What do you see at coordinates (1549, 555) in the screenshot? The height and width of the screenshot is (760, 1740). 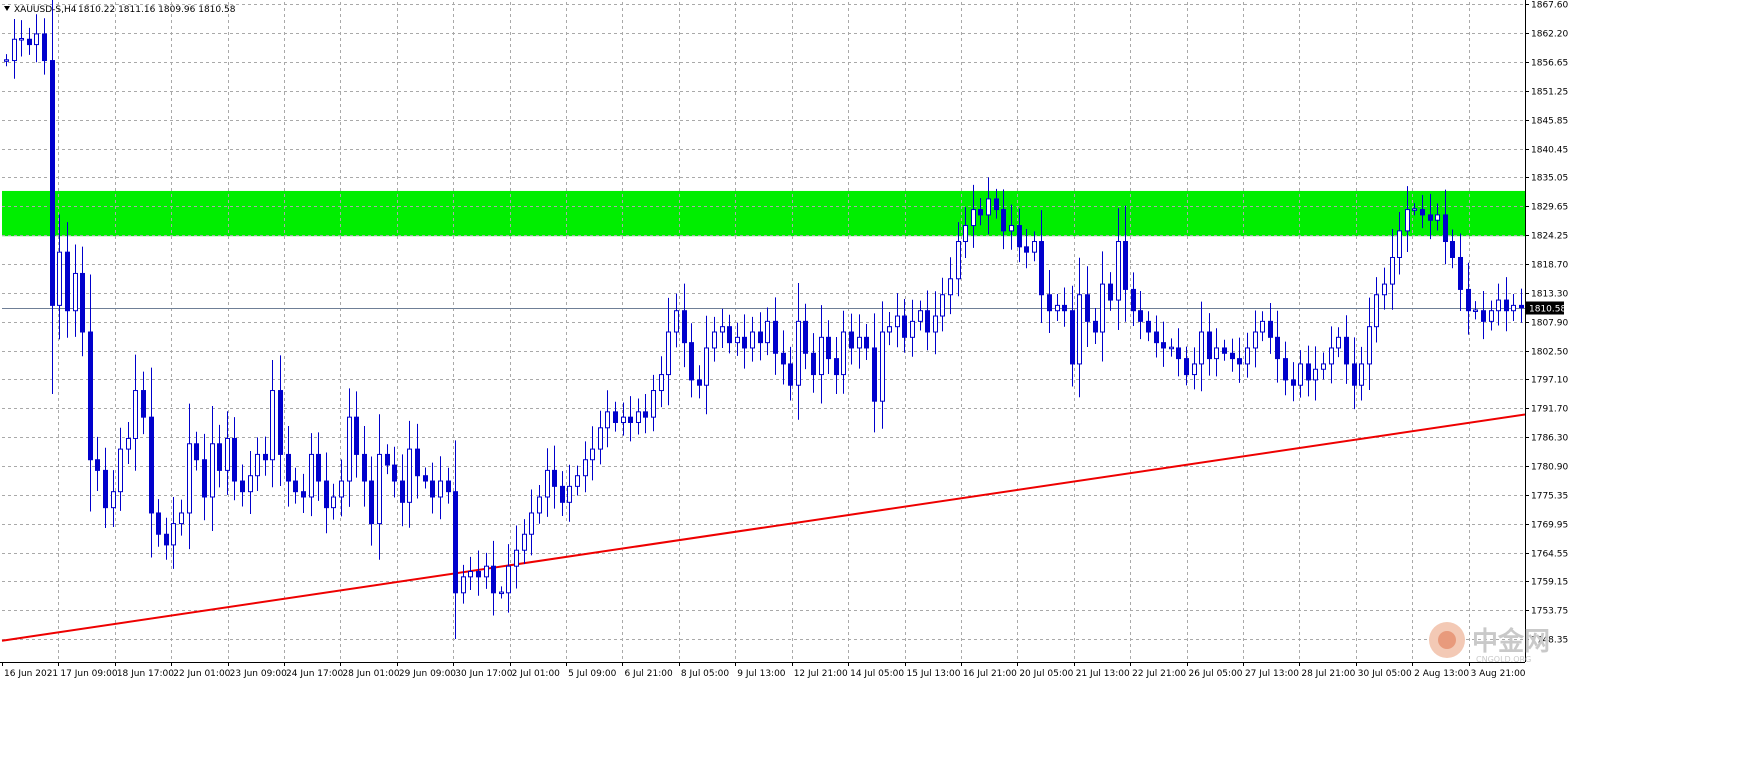 I see `y-tick-label: 1764.55` at bounding box center [1549, 555].